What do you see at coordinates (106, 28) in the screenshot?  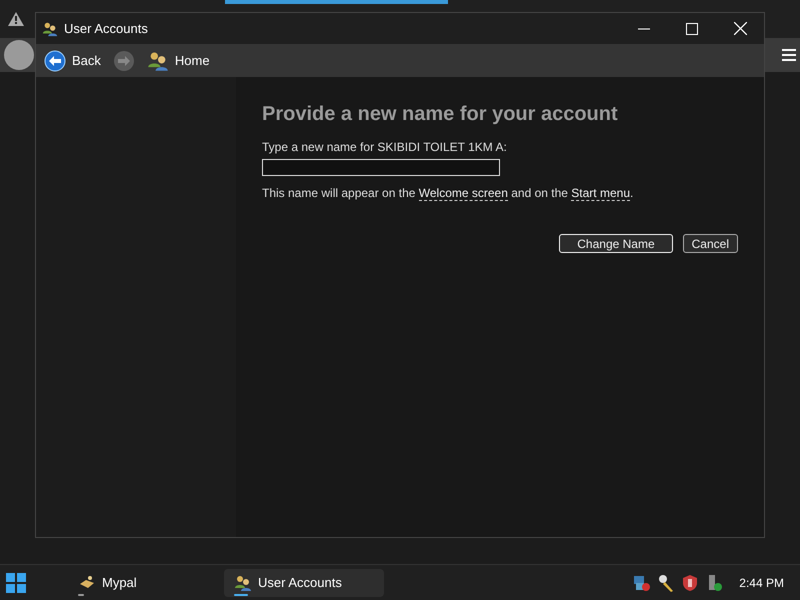 I see `window-title: User Accounts` at bounding box center [106, 28].